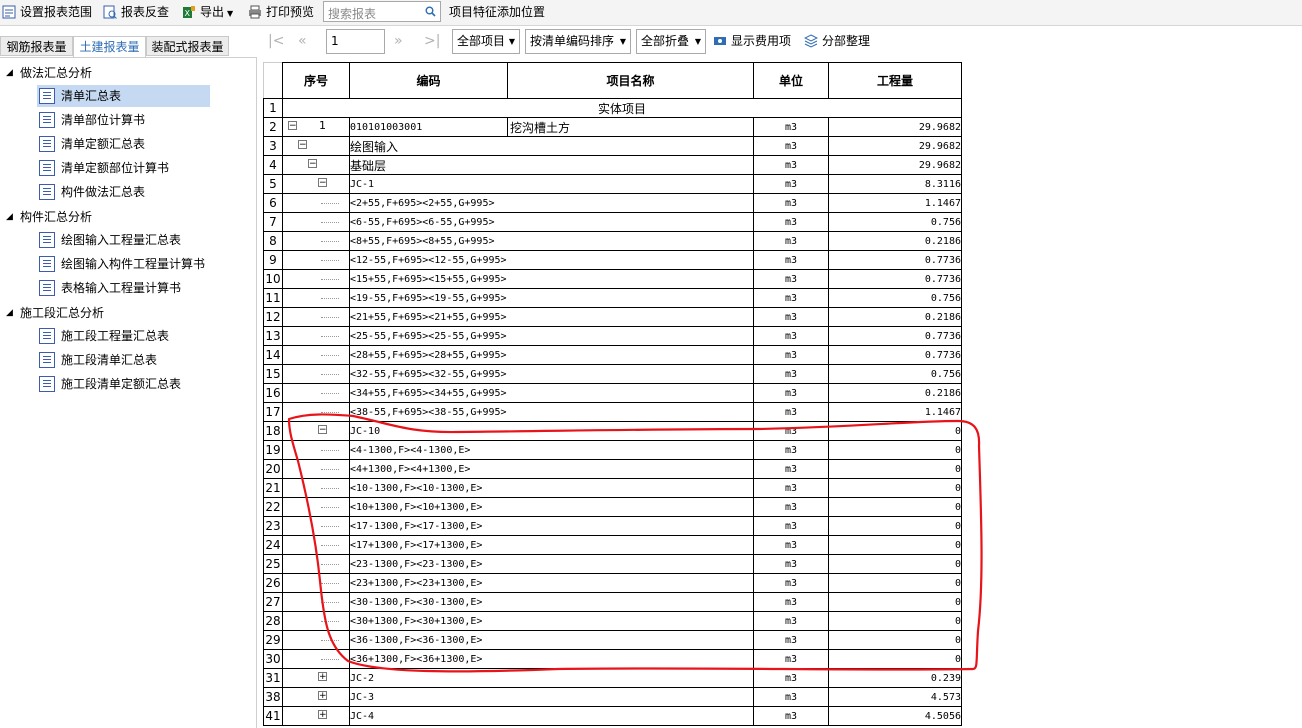 The width and height of the screenshot is (1302, 728). I want to click on table-row: 19 <4-1300,F><4-1300,E> m3 0, so click(612, 450).